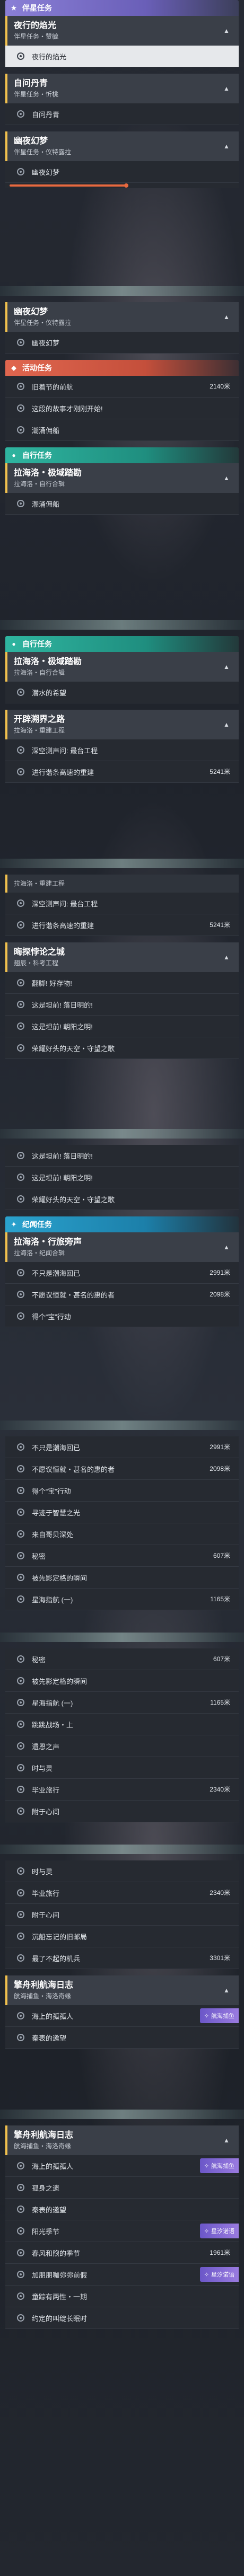 This screenshot has height=2576, width=244. I want to click on sub-quest-row: 童踪有两性・一期, so click(122, 2296).